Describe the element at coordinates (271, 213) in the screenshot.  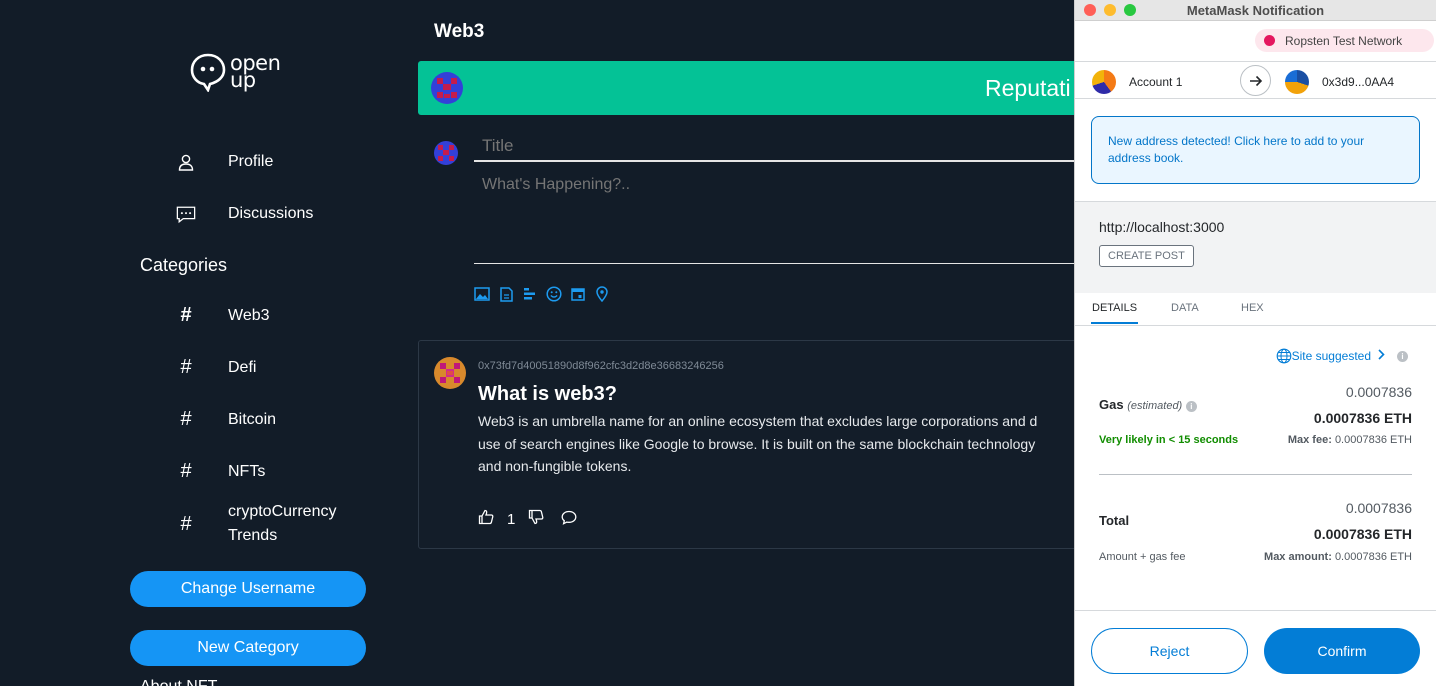
I see `sidebar-item-label: Discussions` at that location.